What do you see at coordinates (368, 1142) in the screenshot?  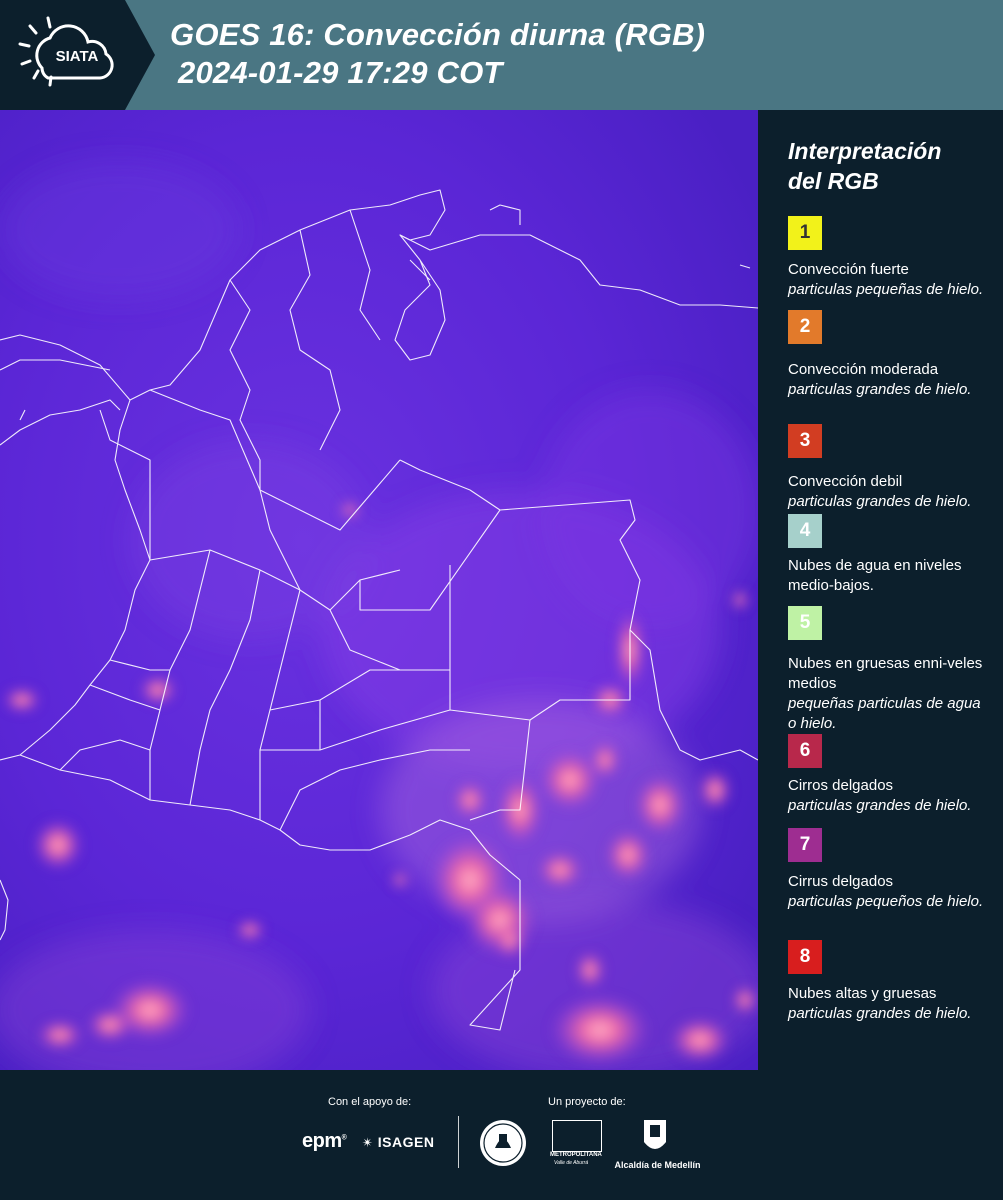 I see `isagen-mark-icon: ✴` at bounding box center [368, 1142].